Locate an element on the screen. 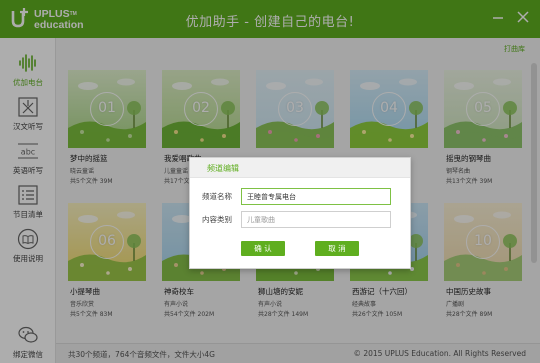  dialog-title: 频道编辑 is located at coordinates (223, 168).